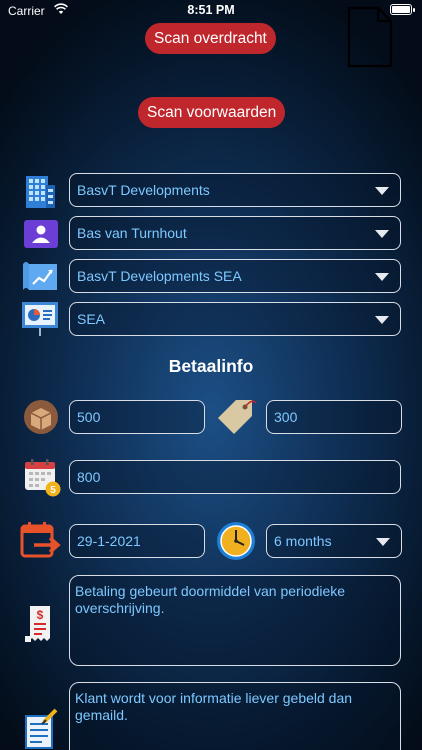 This screenshot has height=750, width=422. What do you see at coordinates (303, 541) in the screenshot?
I see `duration-value: 6 months` at bounding box center [303, 541].